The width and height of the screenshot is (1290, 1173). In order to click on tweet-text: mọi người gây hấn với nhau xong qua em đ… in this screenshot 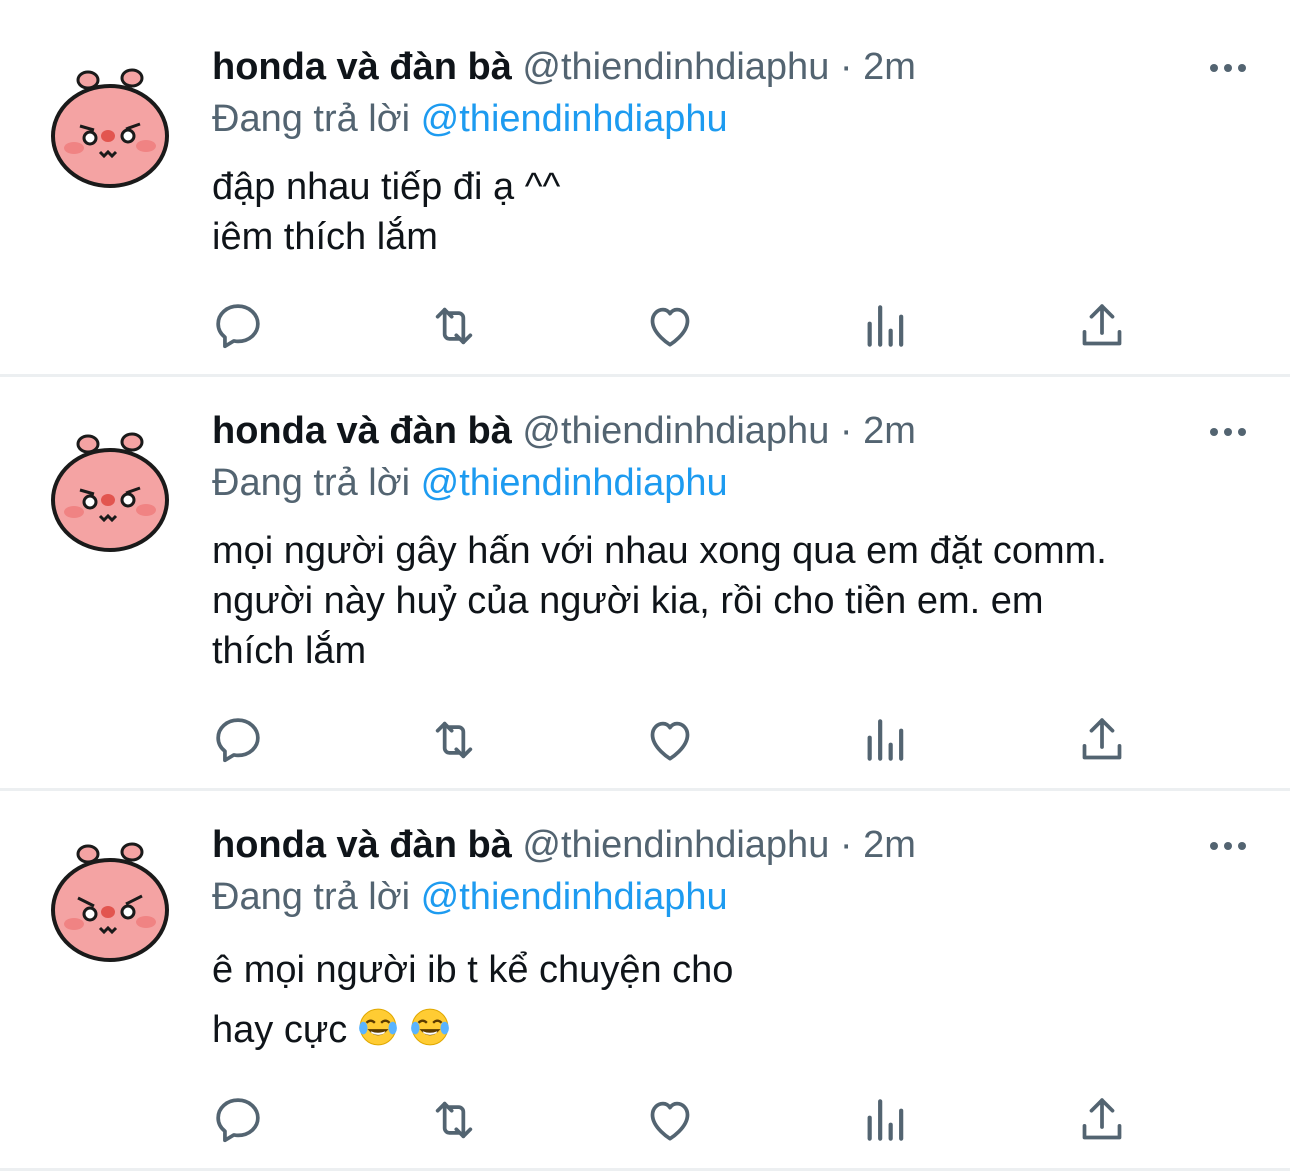, I will do `click(659, 601)`.